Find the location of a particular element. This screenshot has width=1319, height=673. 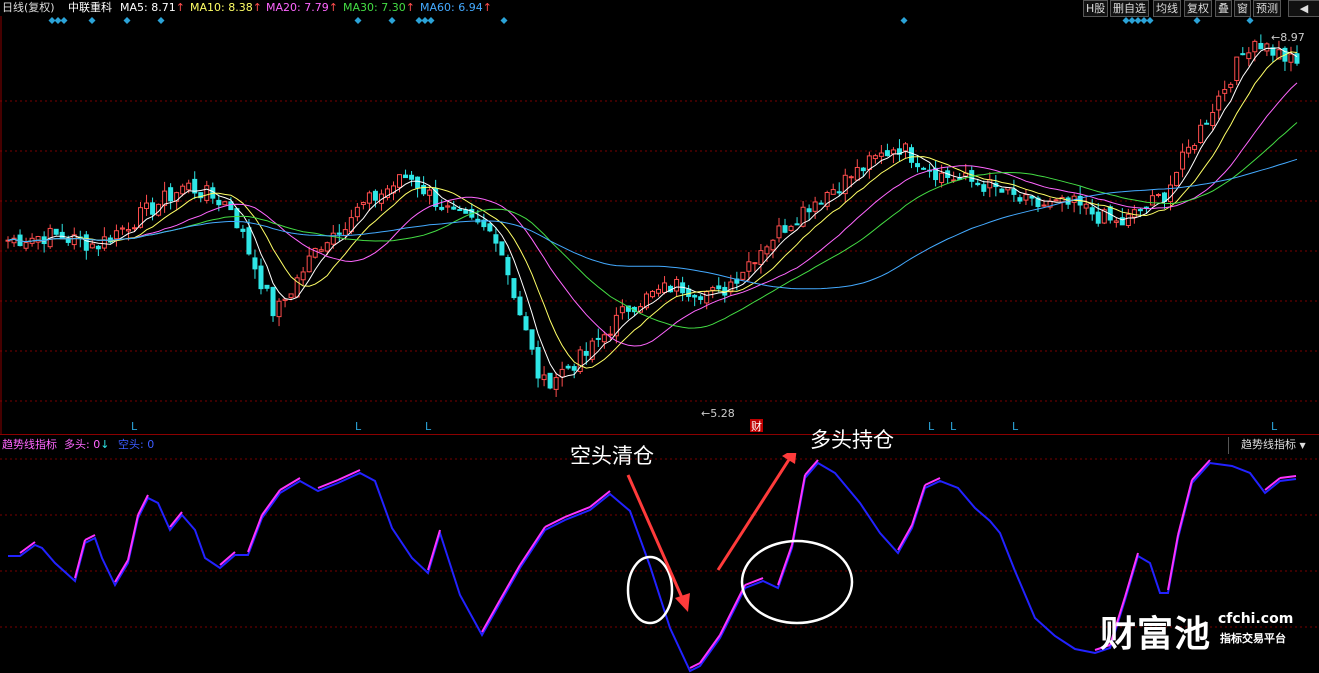

collapse-panel-button: ◀ is located at coordinates (1303, 8).